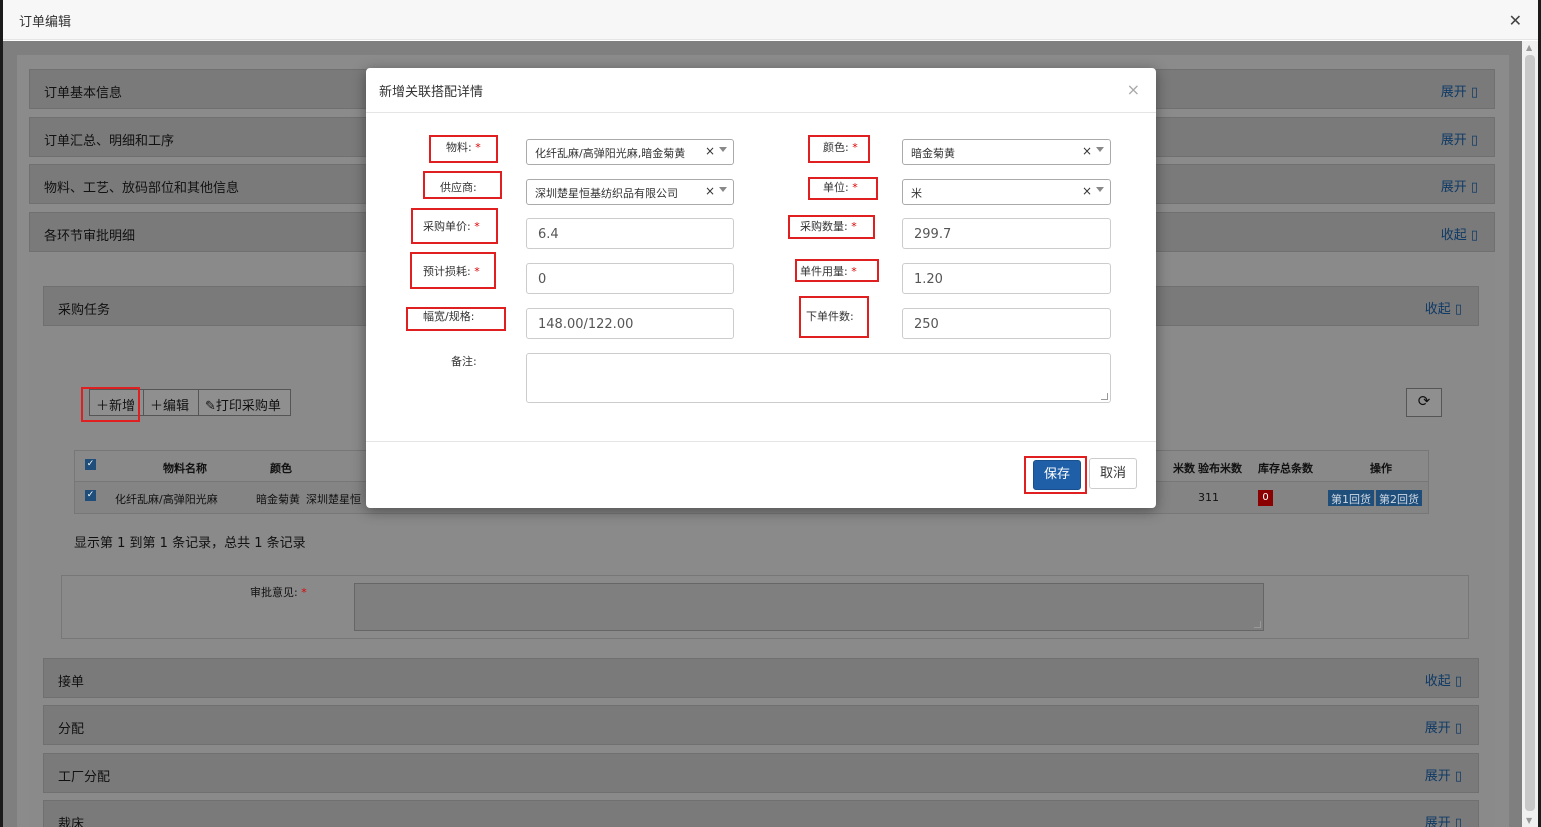 The width and height of the screenshot is (1541, 827). I want to click on color-select: 暗金菊黄 ×, so click(1006, 152).